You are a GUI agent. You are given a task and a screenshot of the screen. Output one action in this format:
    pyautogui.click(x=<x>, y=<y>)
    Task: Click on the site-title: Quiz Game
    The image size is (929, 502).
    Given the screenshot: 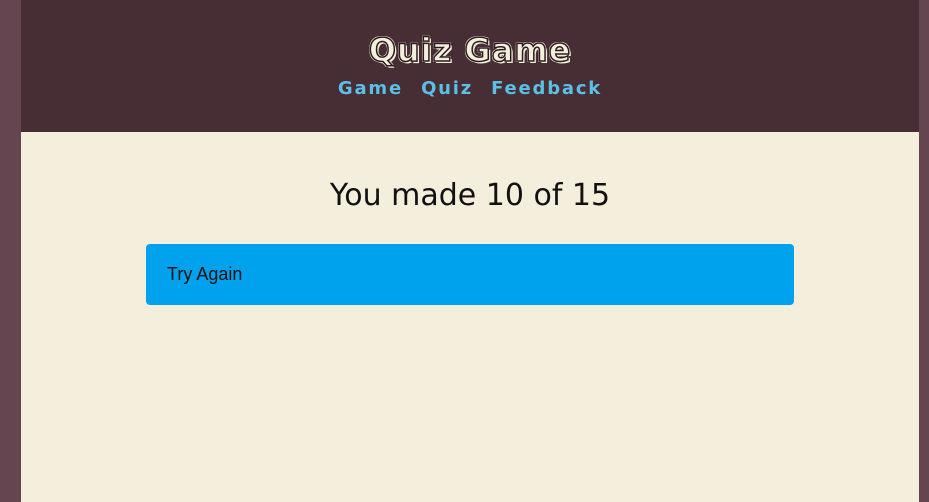 What is the action you would take?
    pyautogui.click(x=470, y=50)
    